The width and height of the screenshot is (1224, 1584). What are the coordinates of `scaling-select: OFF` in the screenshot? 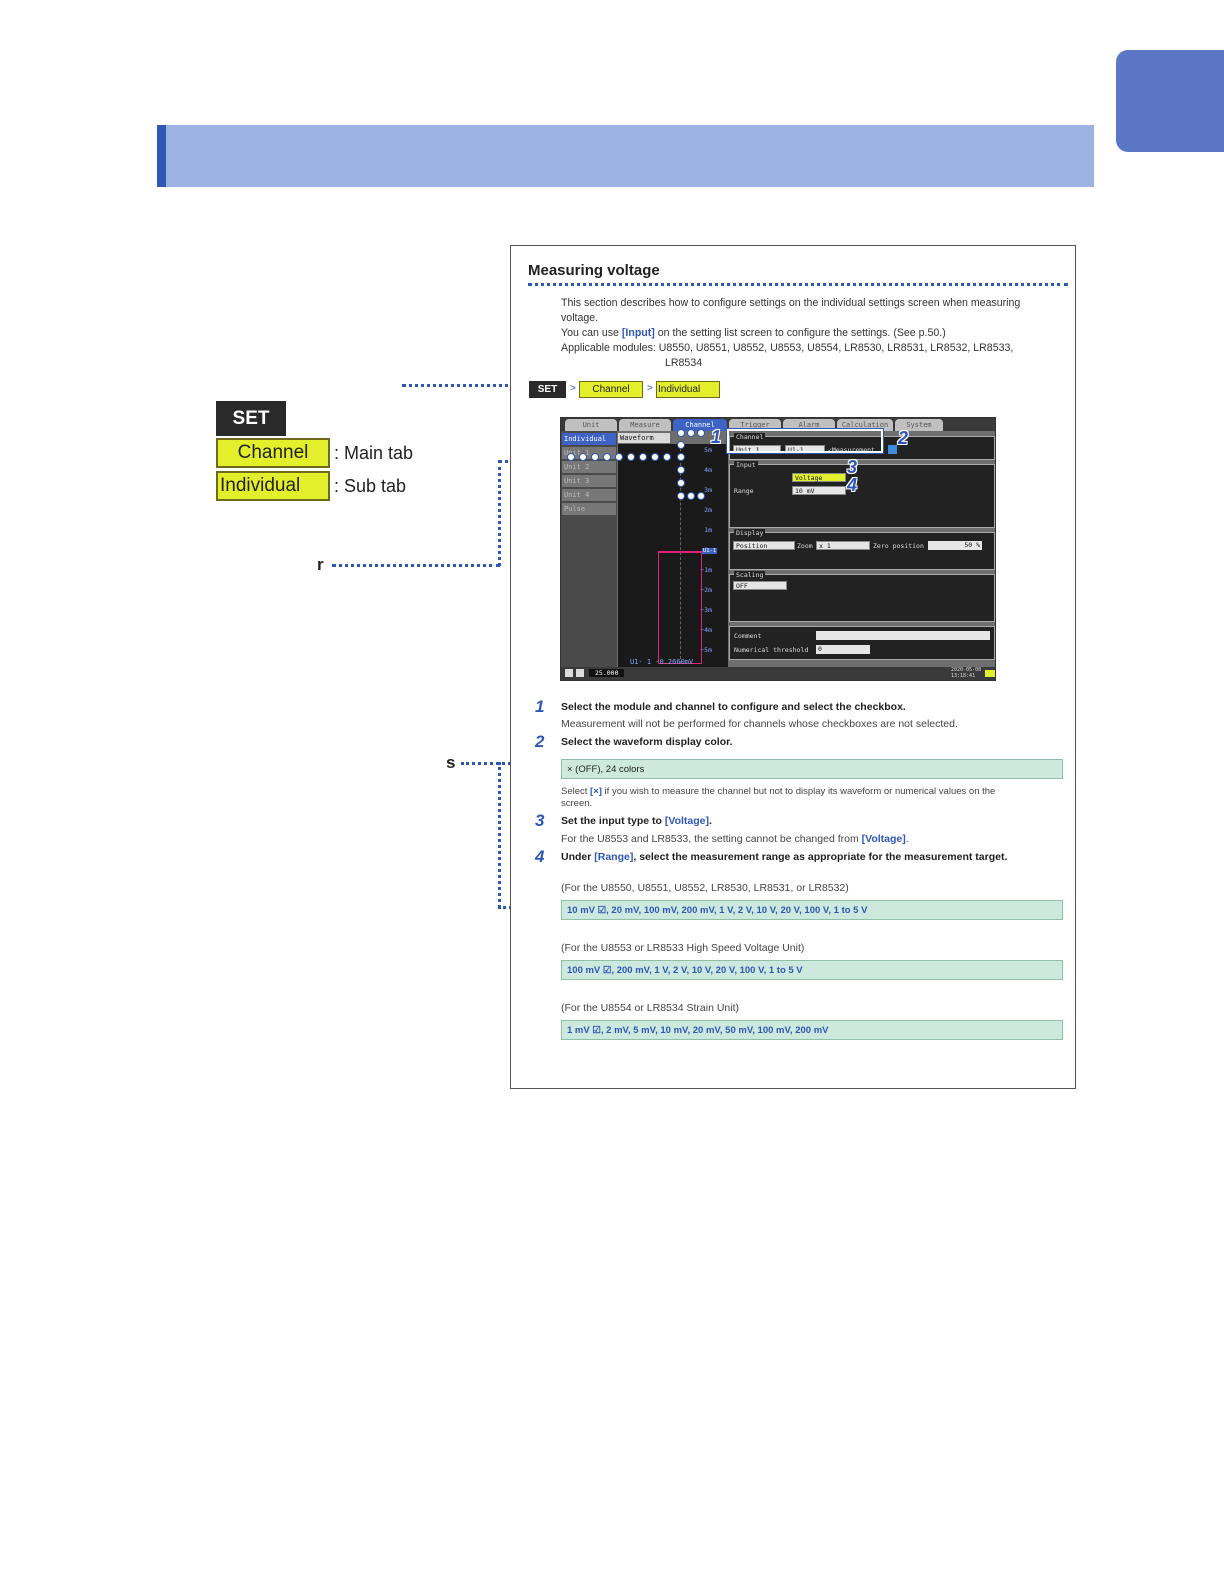 It's located at (760, 585).